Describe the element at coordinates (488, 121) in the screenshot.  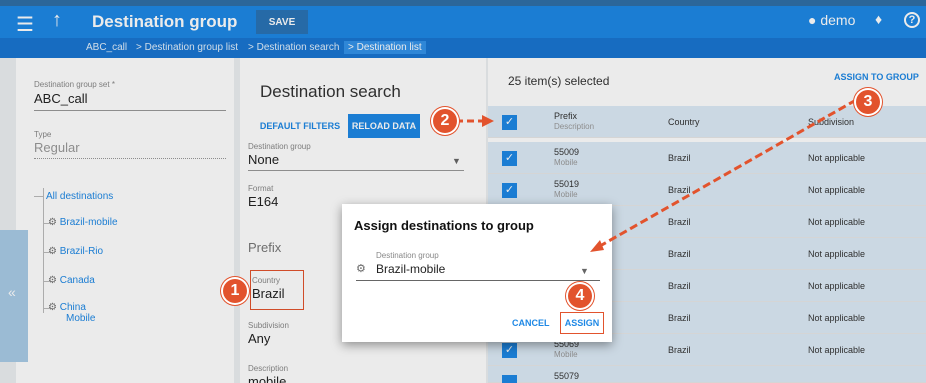
I see `arrow-2-head` at that location.